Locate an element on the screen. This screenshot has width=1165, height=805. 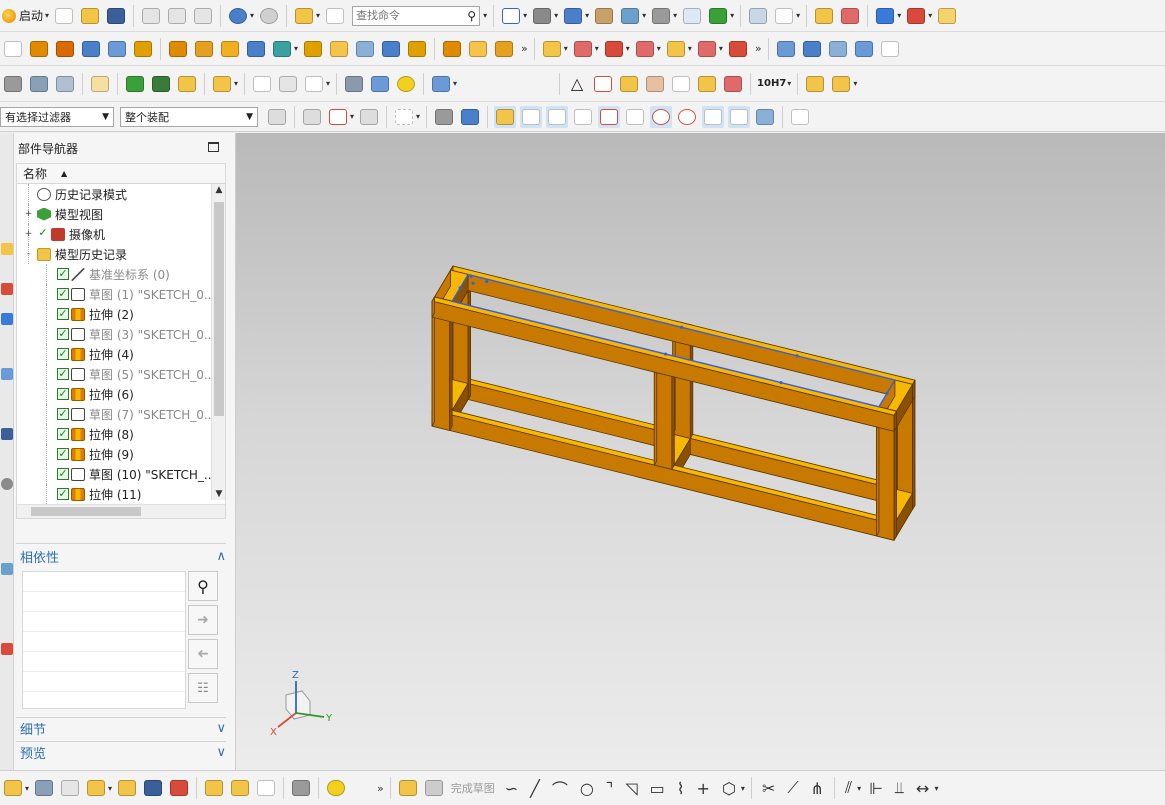
new-component-button is located at coordinates (583, 49).